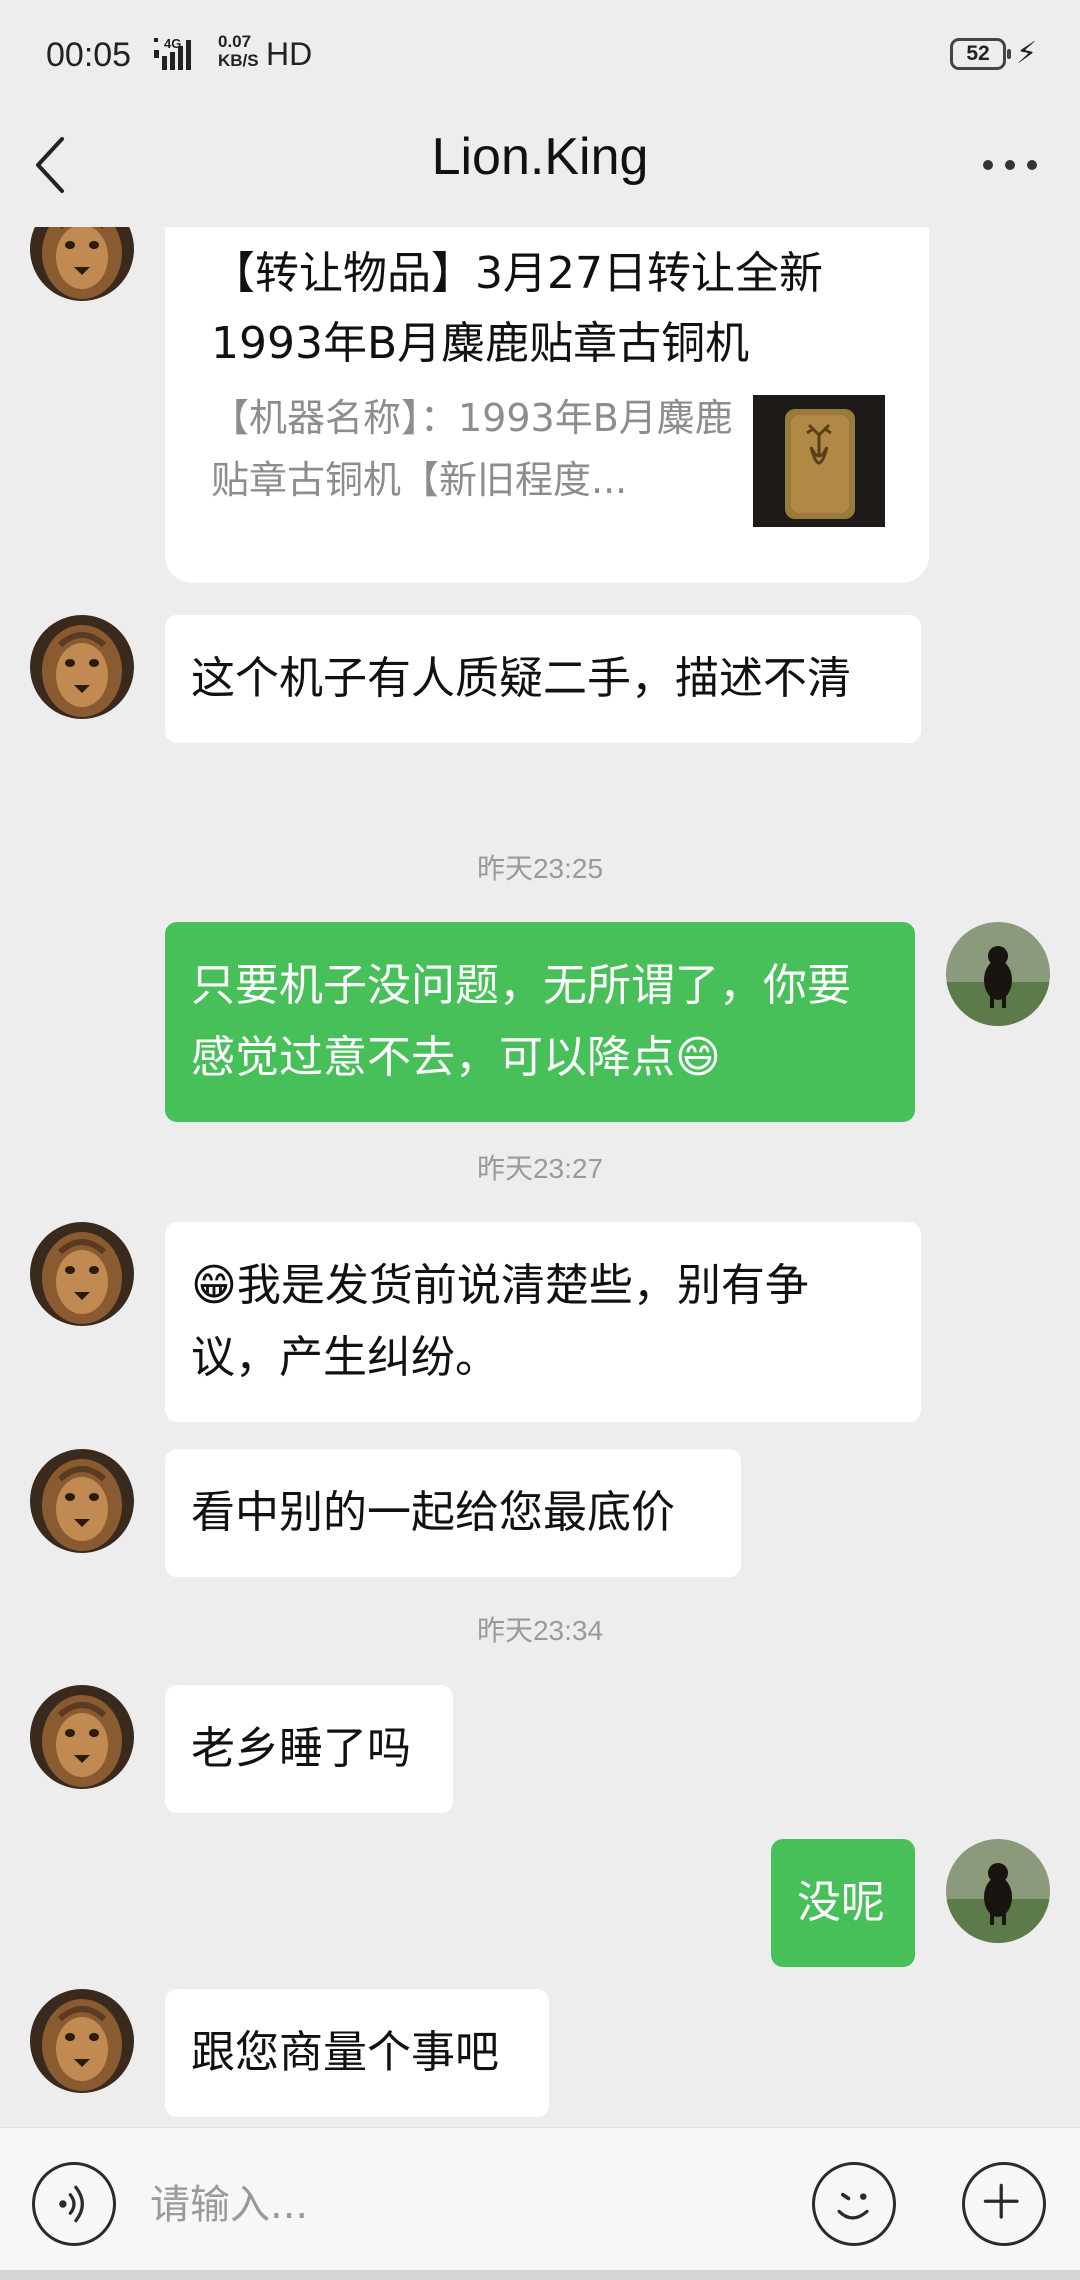 The height and width of the screenshot is (2280, 1080). I want to click on page-title: Lion.King, so click(540, 157).